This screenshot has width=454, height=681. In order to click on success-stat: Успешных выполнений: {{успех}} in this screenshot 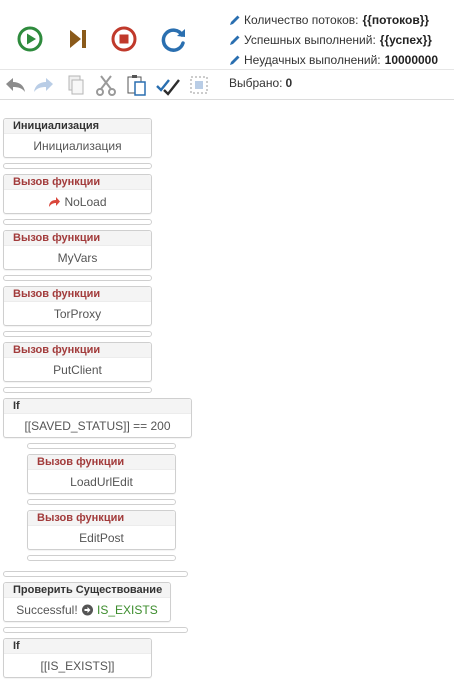, I will do `click(341, 40)`.